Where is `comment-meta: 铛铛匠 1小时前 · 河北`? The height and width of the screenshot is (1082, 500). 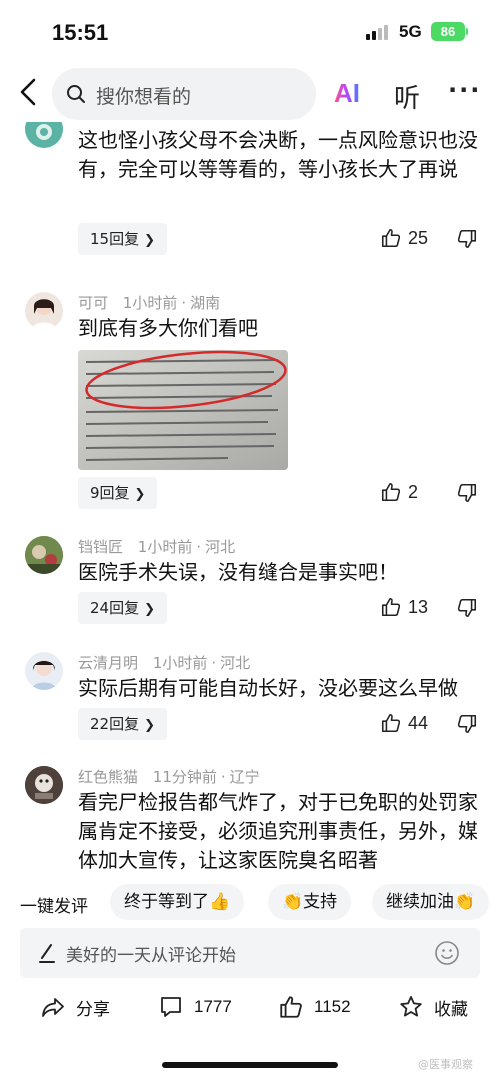 comment-meta: 铛铛匠 1小时前 · 河北 is located at coordinates (157, 547).